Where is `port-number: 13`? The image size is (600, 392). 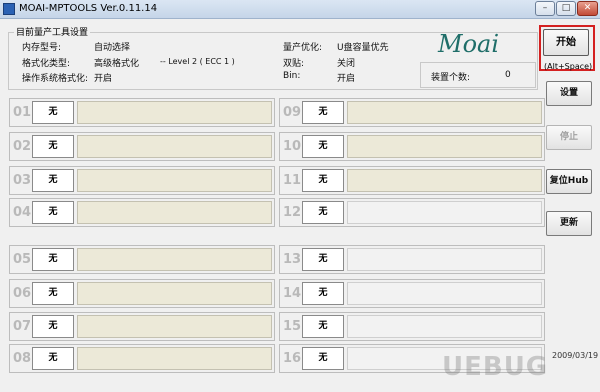 port-number: 13 is located at coordinates (292, 259).